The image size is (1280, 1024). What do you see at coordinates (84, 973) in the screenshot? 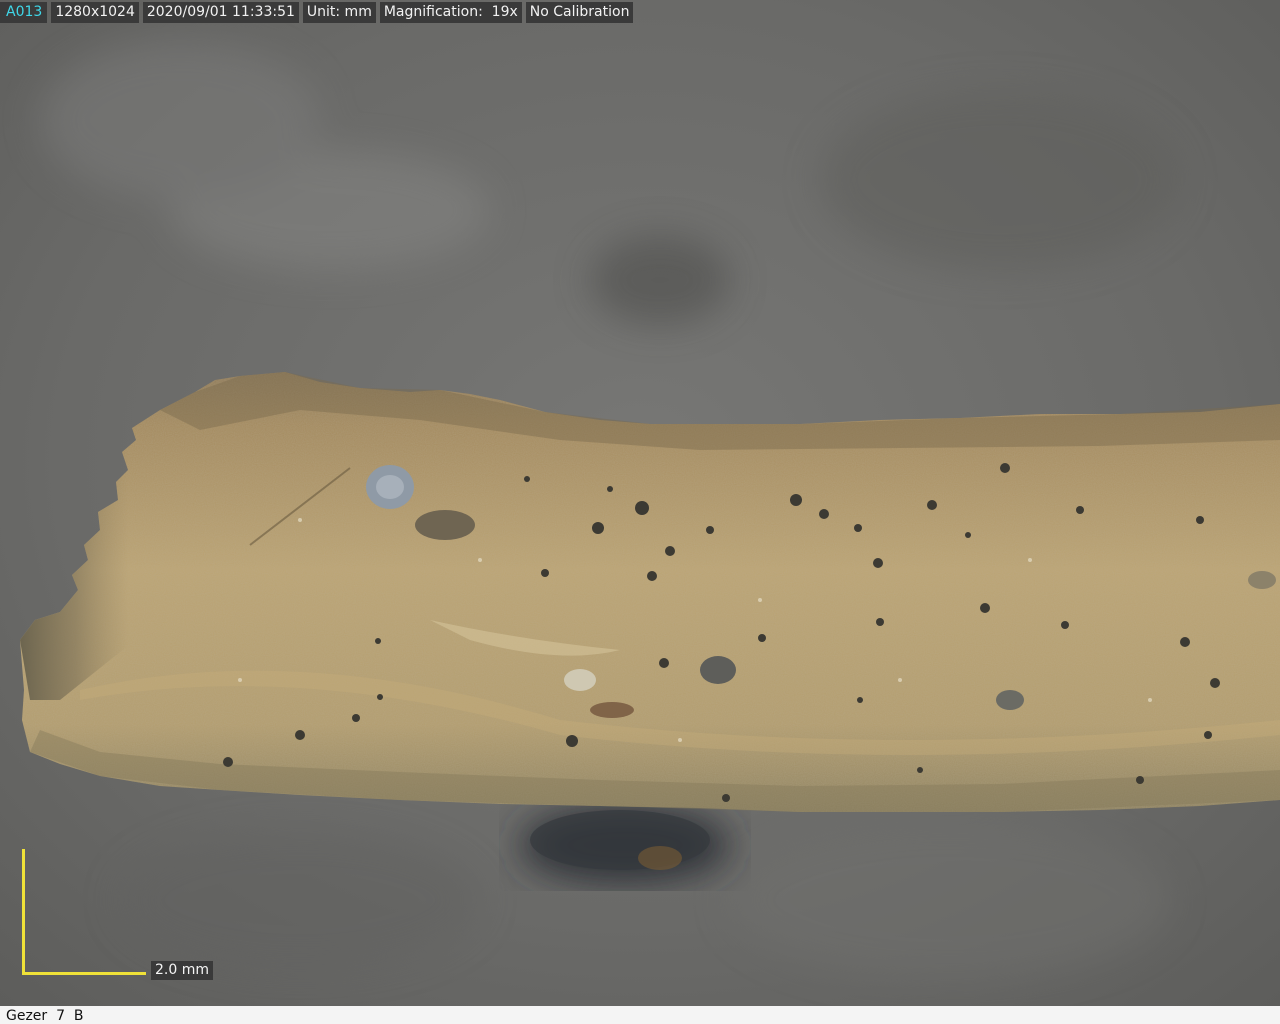
I see `scale-bar-horizontal` at bounding box center [84, 973].